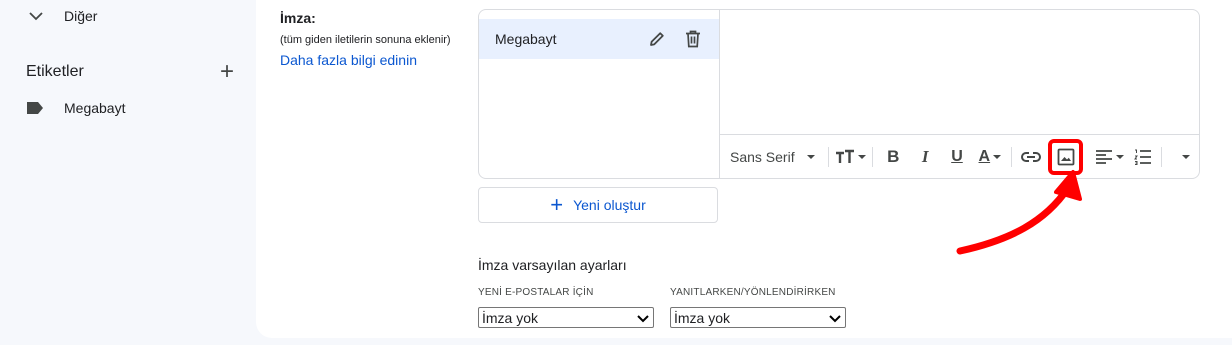 The height and width of the screenshot is (345, 1232). What do you see at coordinates (959, 71) in the screenshot?
I see `signature-editor` at bounding box center [959, 71].